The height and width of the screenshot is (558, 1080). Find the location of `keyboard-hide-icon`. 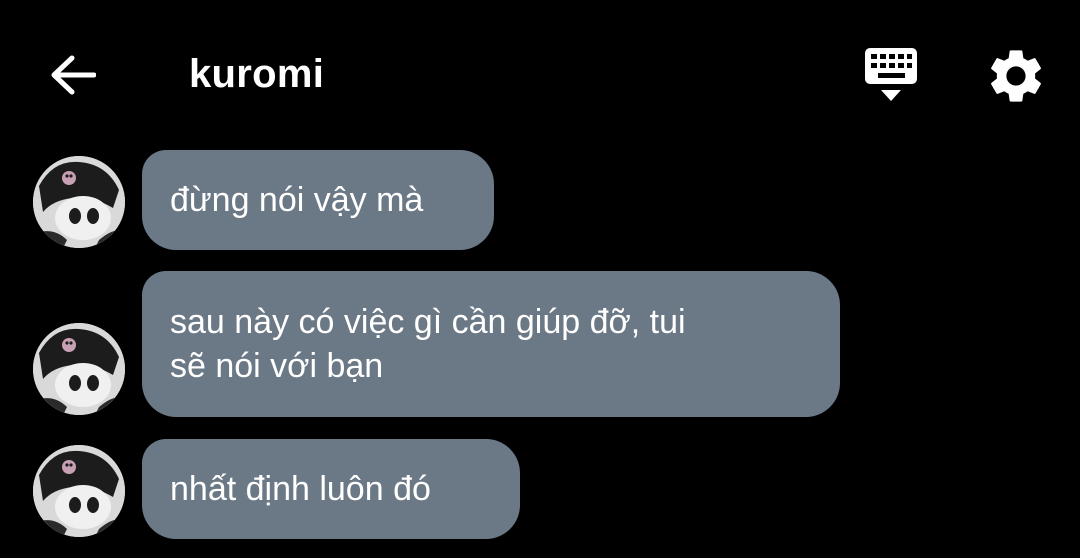

keyboard-hide-icon is located at coordinates (891, 74).